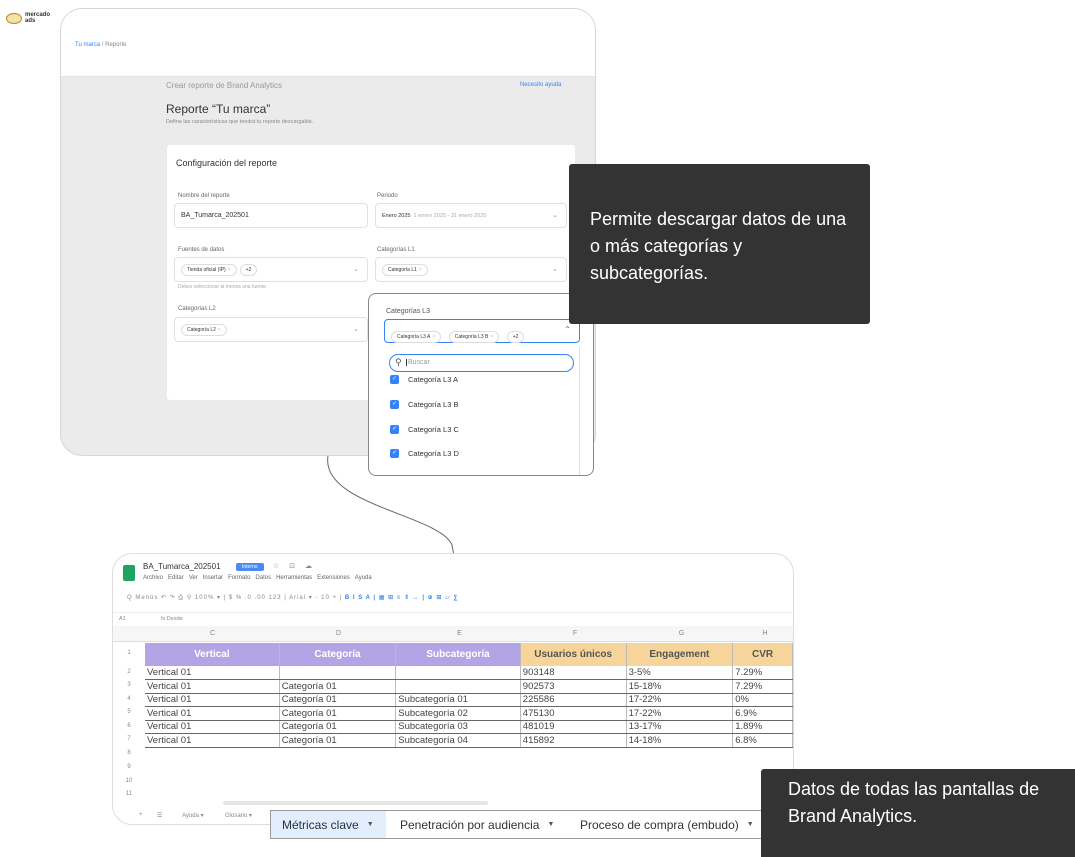  Describe the element at coordinates (338, 654) in the screenshot. I see `header-cell: Categoría` at that location.